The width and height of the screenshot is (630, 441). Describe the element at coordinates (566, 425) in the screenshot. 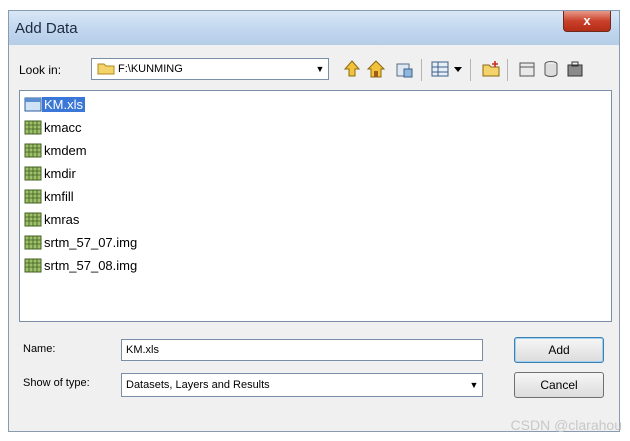

I see `watermark-text: CSDN @clarahou` at that location.